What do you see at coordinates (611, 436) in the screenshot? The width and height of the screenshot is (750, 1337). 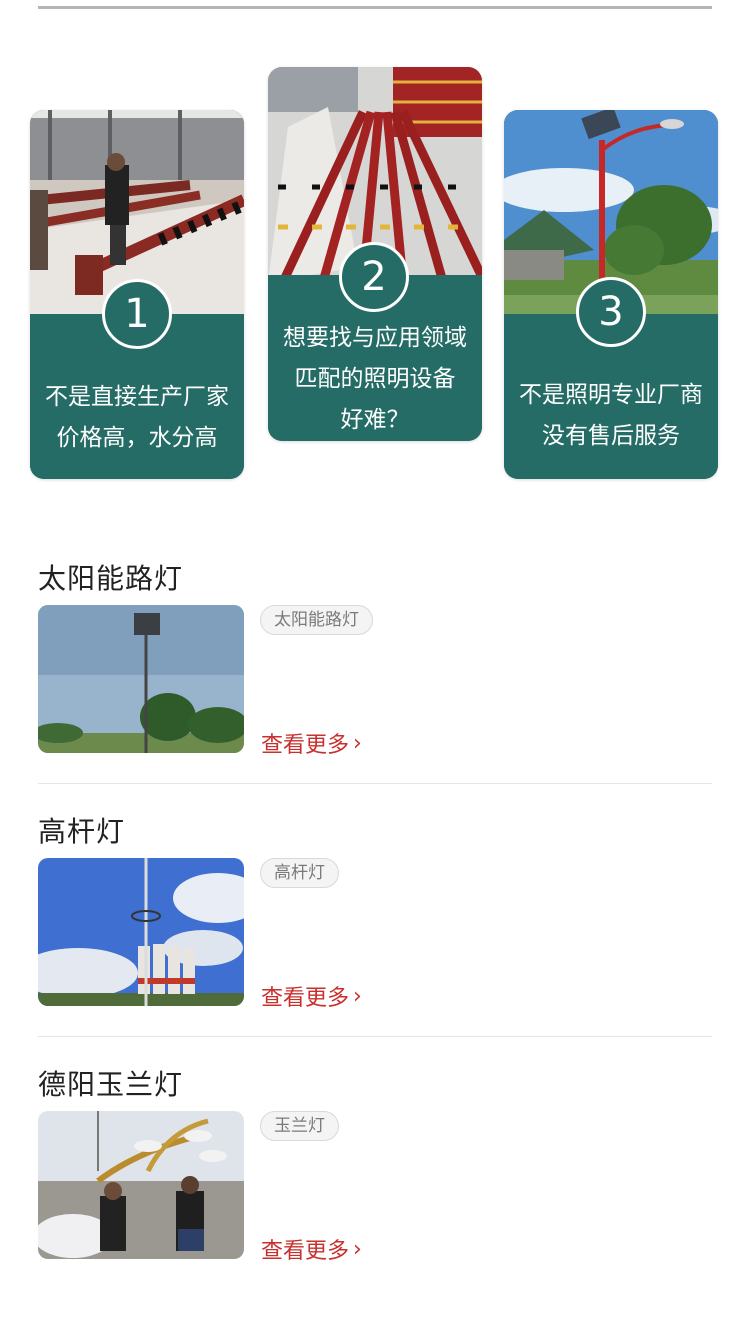 I see `card-3-line-2: 没有售后服务` at bounding box center [611, 436].